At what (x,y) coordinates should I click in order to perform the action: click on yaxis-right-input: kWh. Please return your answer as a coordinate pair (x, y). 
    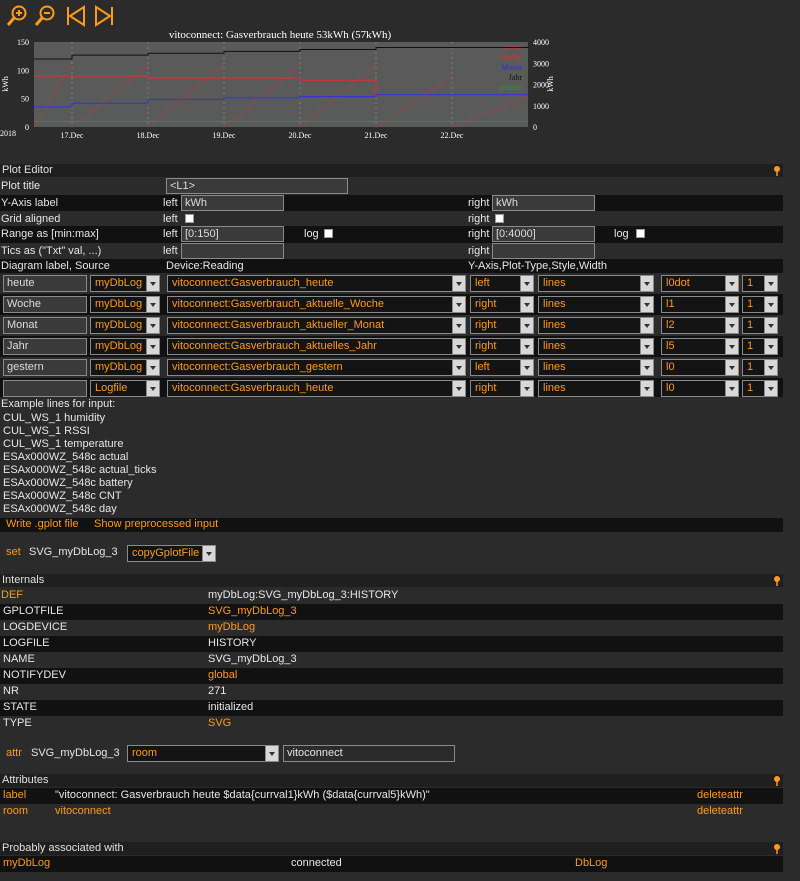
    Looking at the image, I should click on (543, 203).